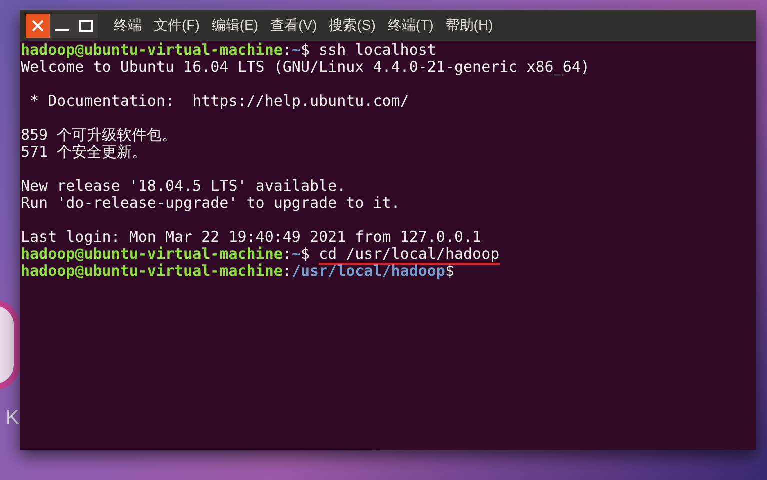 Image resolution: width=767 pixels, height=480 pixels. I want to click on close-icon, so click(38, 26).